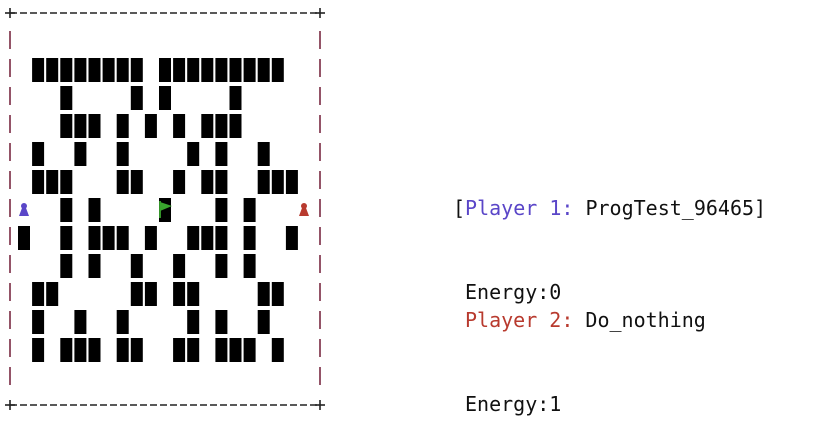 The image size is (820, 446). I want to click on player-1-pawn-icon, so click(24, 209).